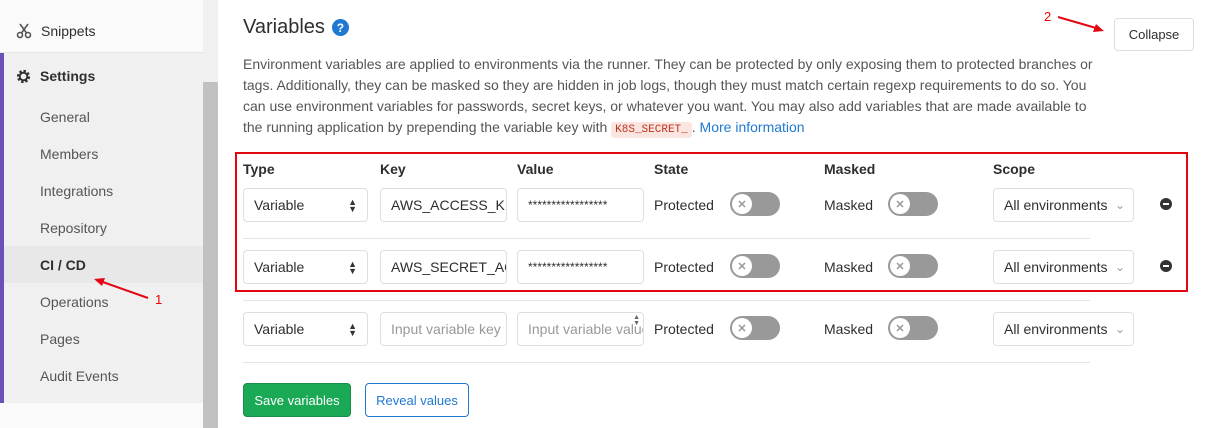 Image resolution: width=1210 pixels, height=428 pixels. What do you see at coordinates (1048, 16) in the screenshot?
I see `annotation-number-2: 2` at bounding box center [1048, 16].